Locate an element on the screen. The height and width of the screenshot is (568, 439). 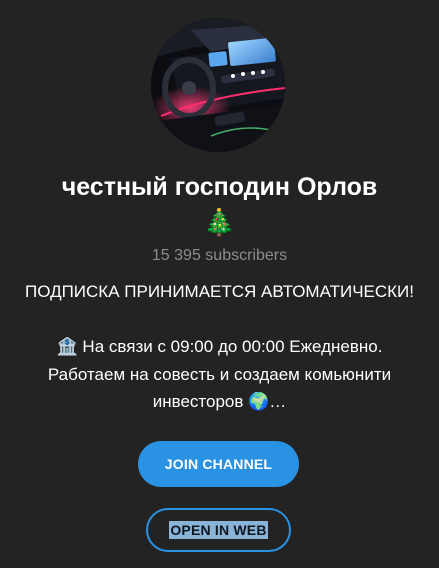
car-interior-avatar-image is located at coordinates (218, 85).